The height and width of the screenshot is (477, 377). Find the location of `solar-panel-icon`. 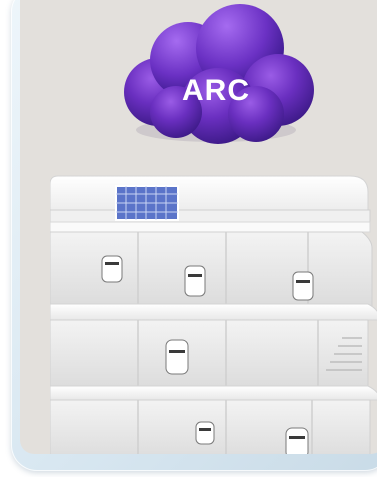

solar-panel-icon is located at coordinates (147, 203).